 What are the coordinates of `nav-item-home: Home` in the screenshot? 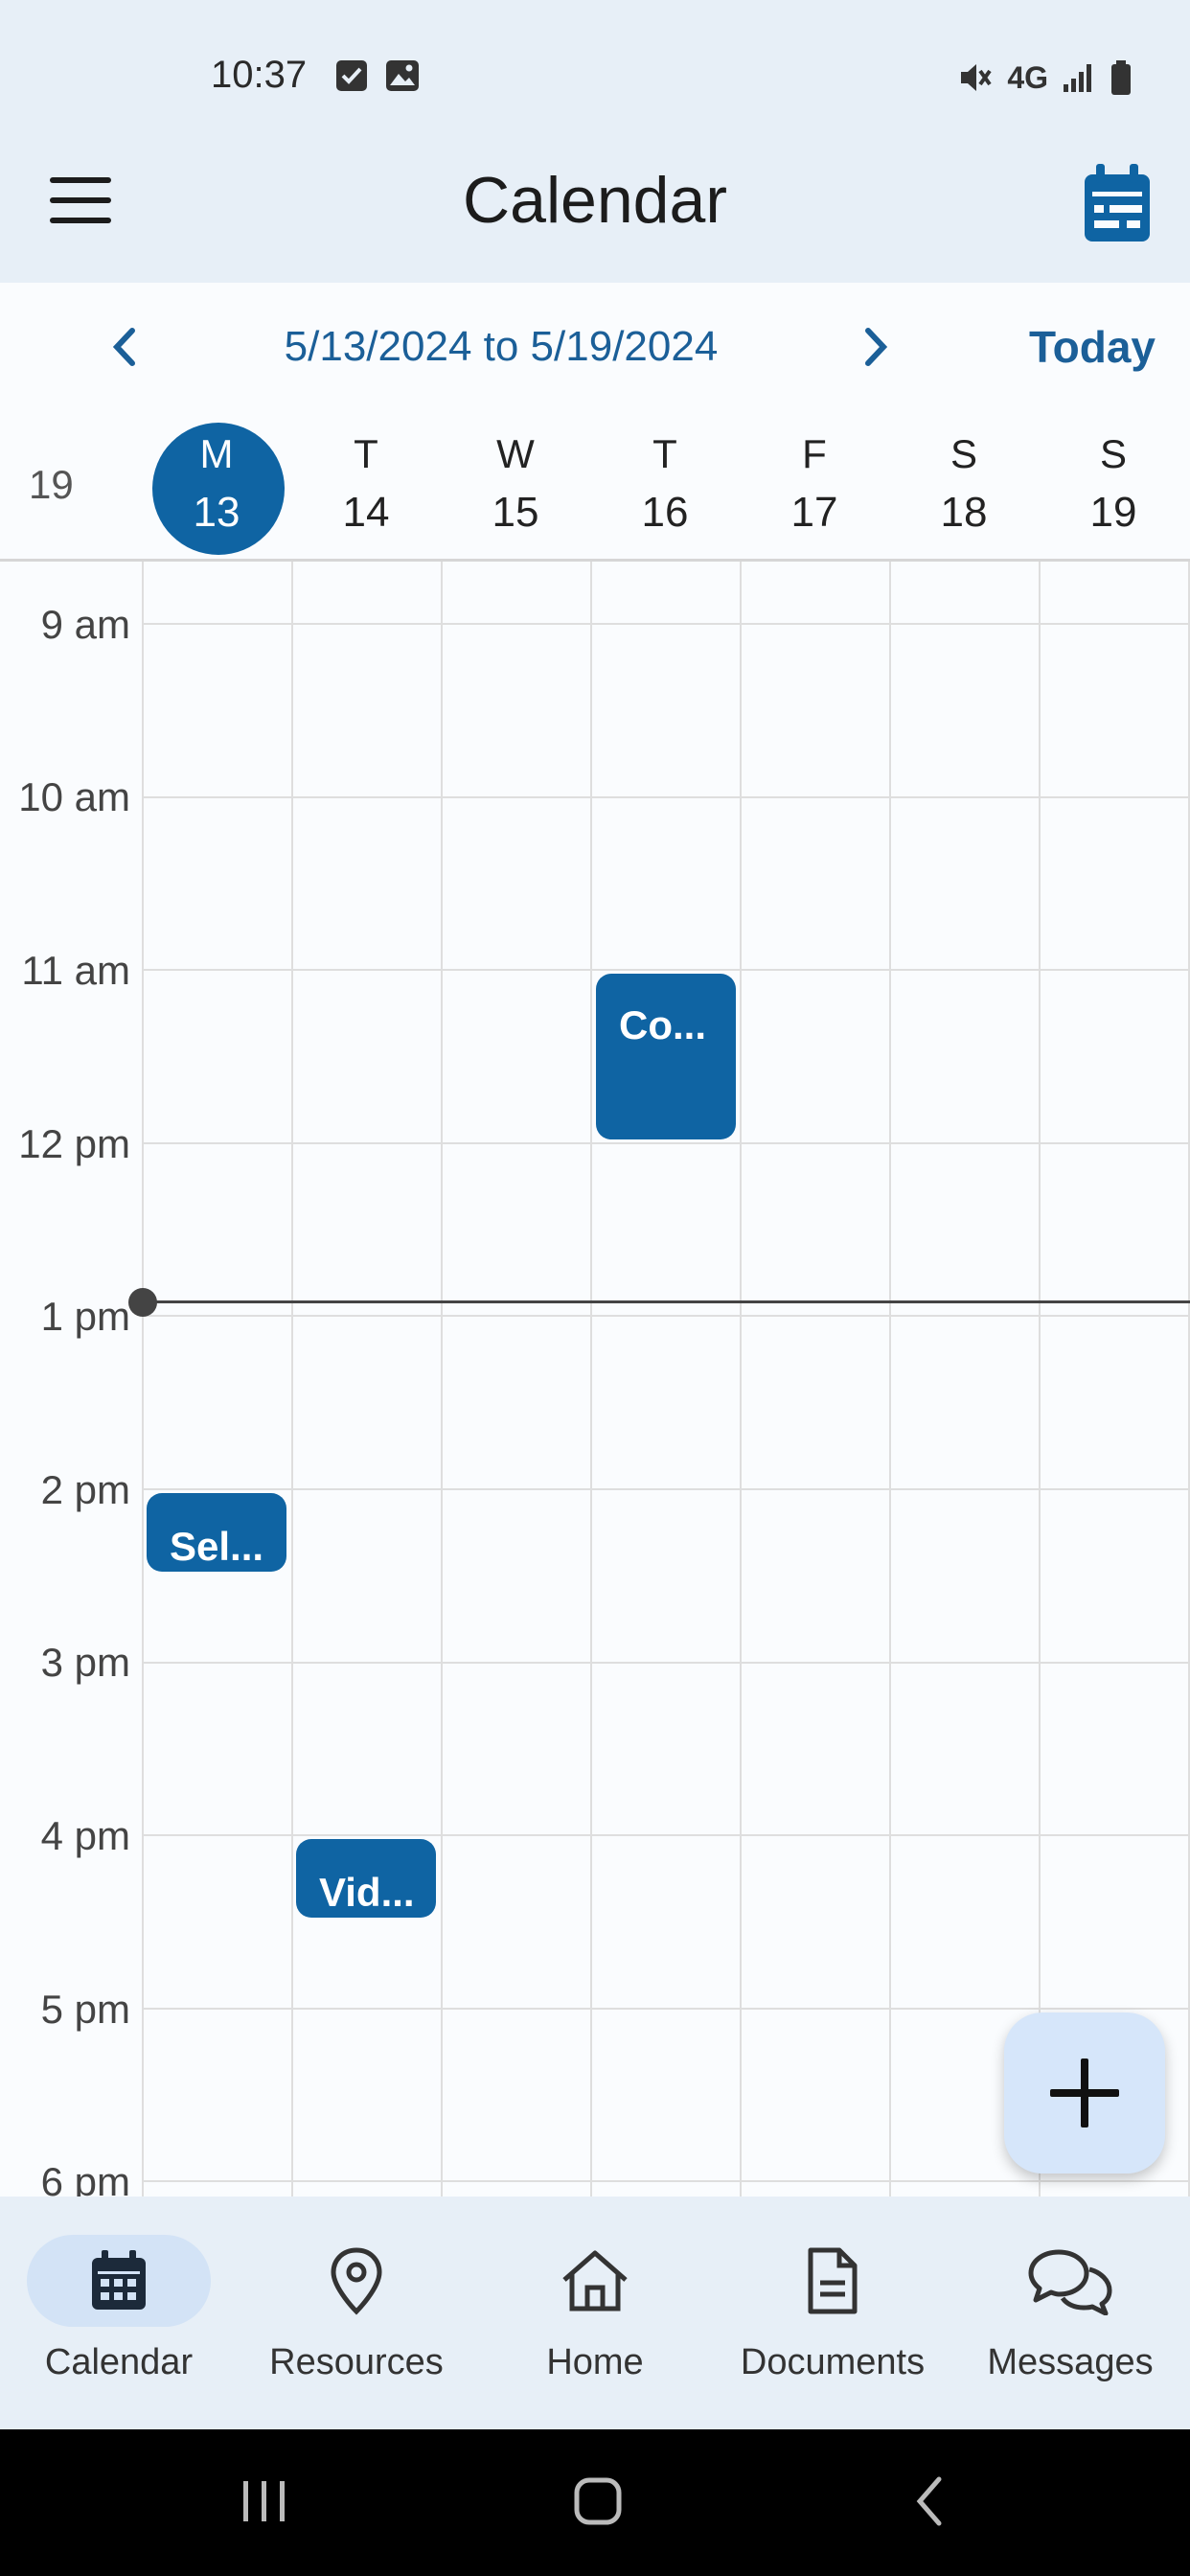 It's located at (595, 2321).